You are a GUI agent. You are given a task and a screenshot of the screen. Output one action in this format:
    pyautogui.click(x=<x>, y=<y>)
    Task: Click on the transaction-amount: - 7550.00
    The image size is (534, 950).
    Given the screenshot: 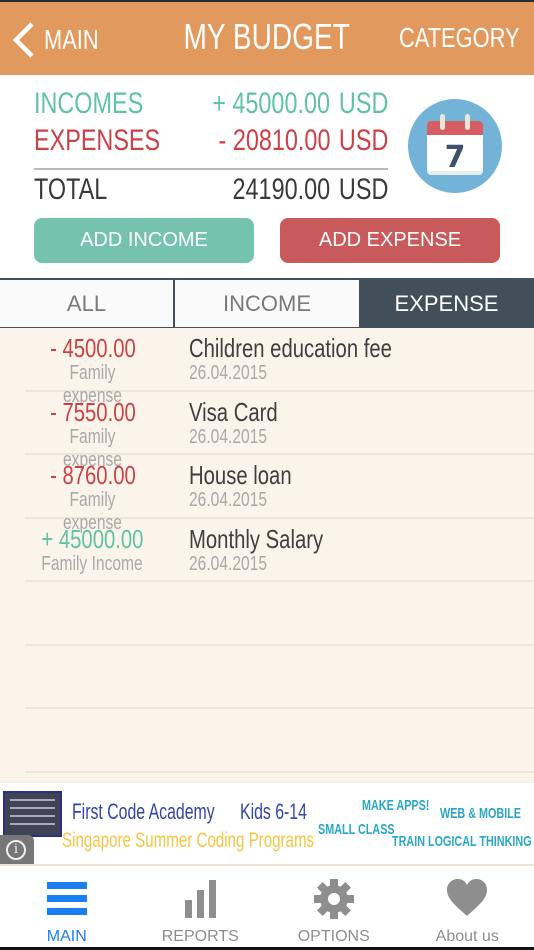 What is the action you would take?
    pyautogui.click(x=92, y=411)
    